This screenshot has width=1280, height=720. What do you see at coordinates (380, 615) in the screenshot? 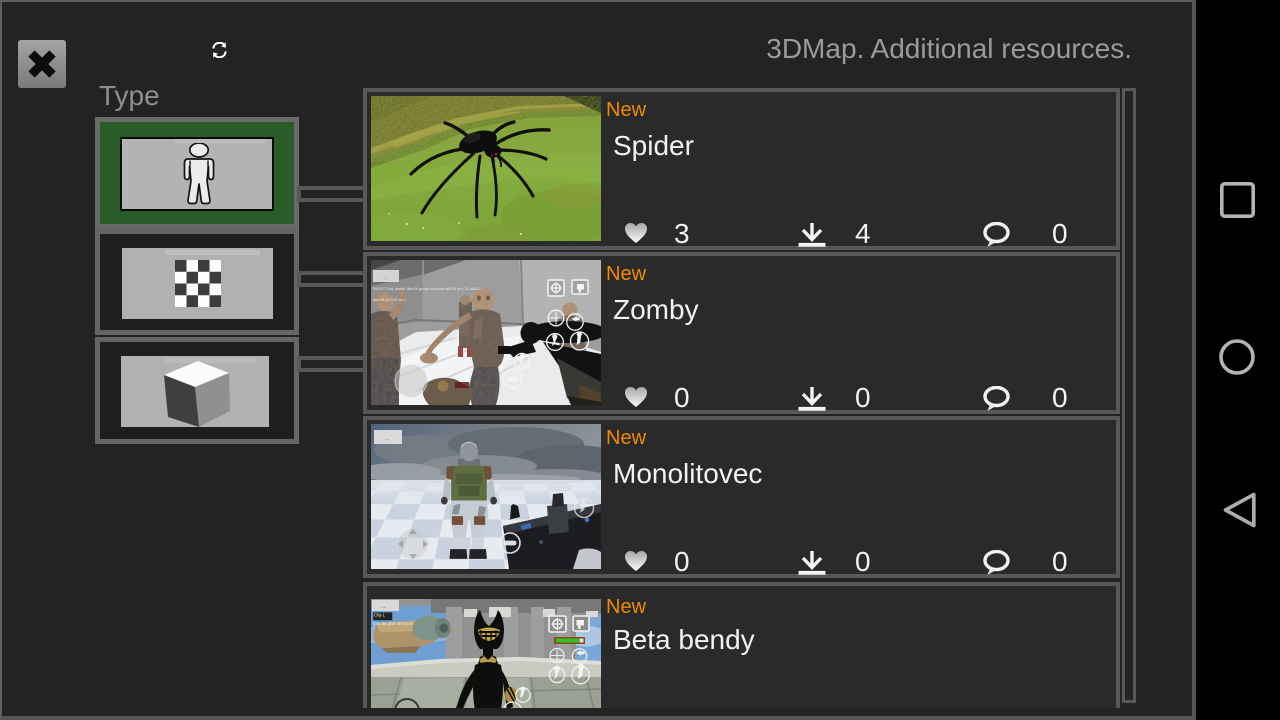
I see `svg-text: Obj-1` at bounding box center [380, 615].